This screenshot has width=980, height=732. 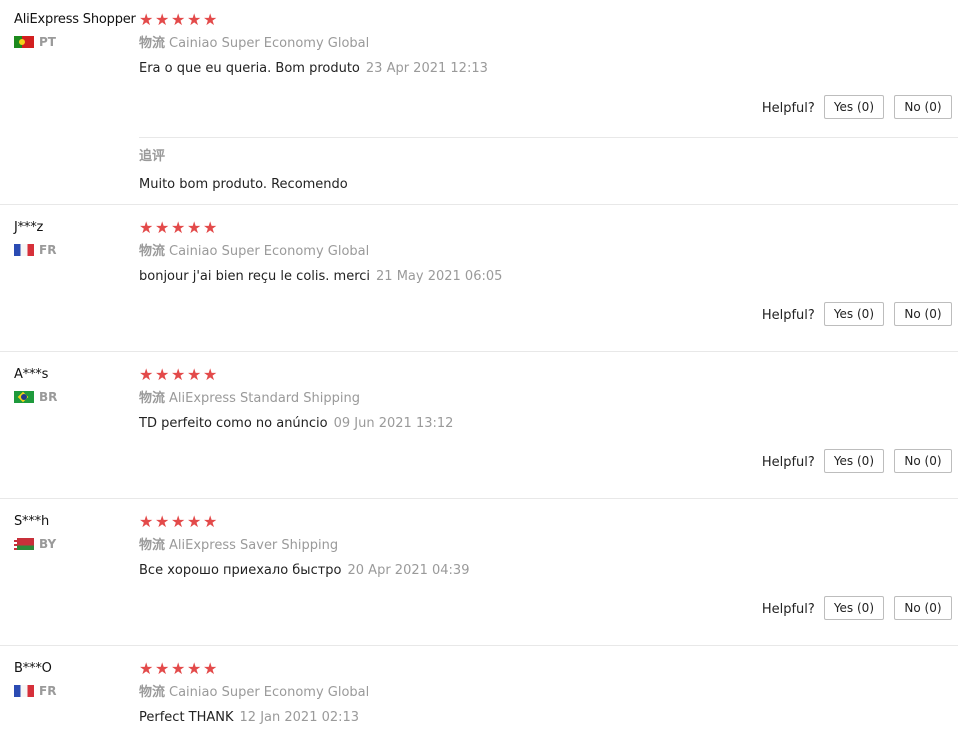 I want to click on review-date: 09 Jun 2021 13:12, so click(x=393, y=423).